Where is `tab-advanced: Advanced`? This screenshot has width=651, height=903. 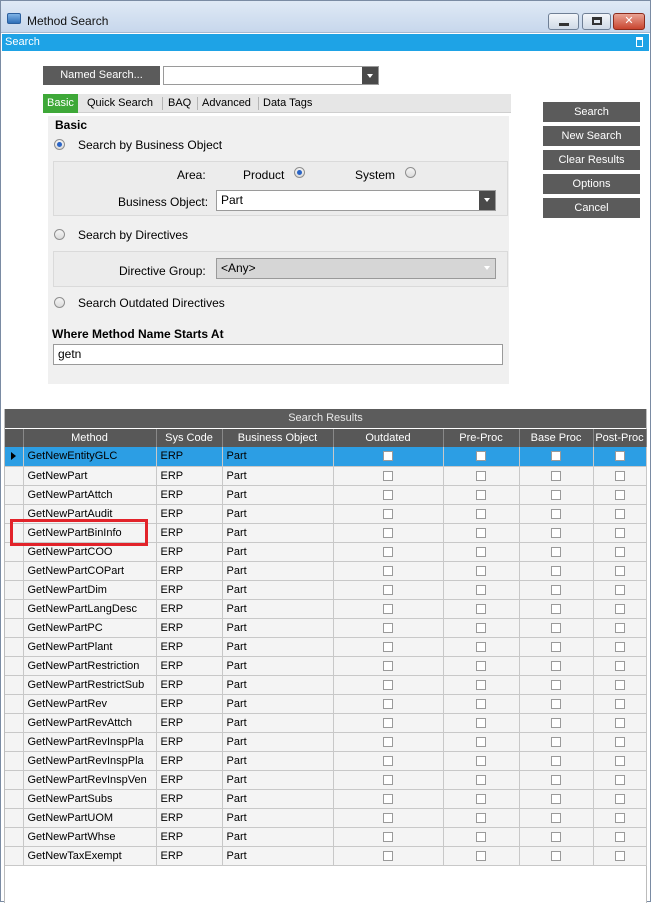
tab-advanced: Advanced is located at coordinates (226, 103).